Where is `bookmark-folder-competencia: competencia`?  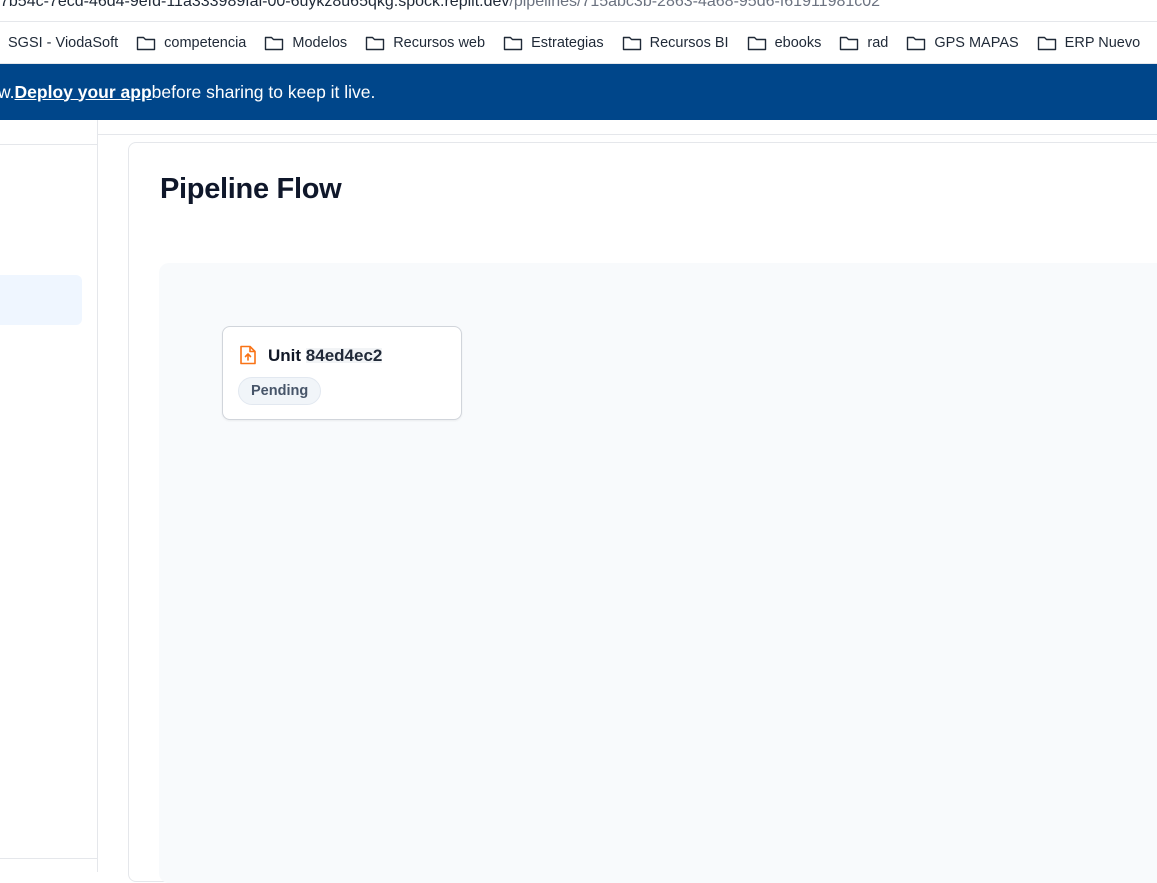 bookmark-folder-competencia: competencia is located at coordinates (187, 43).